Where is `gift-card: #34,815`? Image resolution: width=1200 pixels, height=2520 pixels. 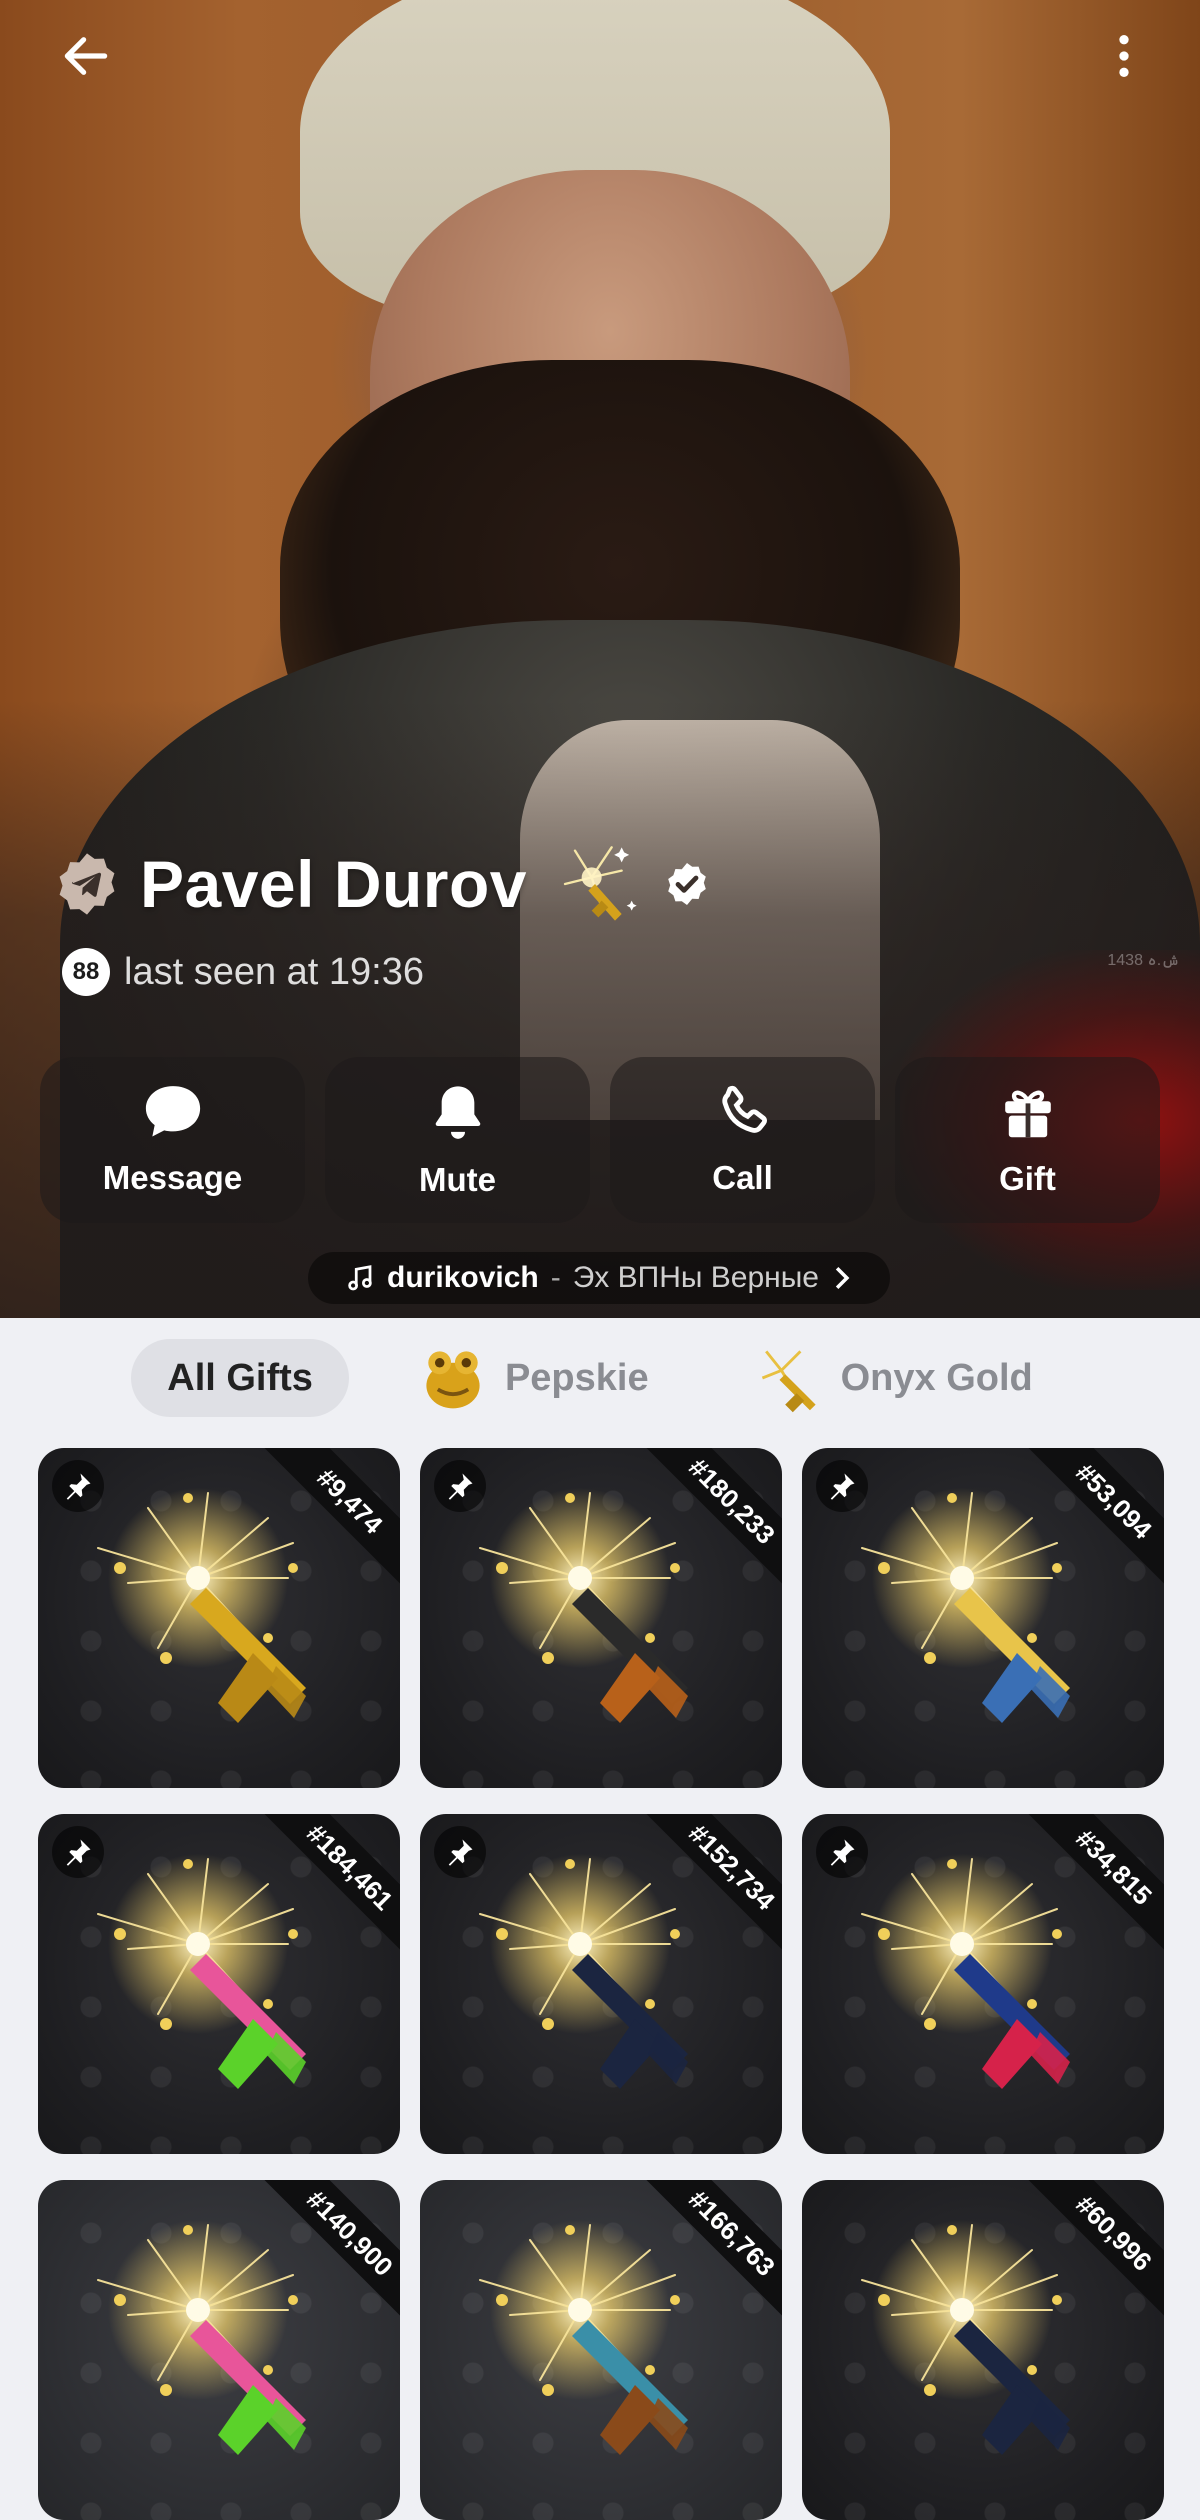 gift-card: #34,815 is located at coordinates (983, 1984).